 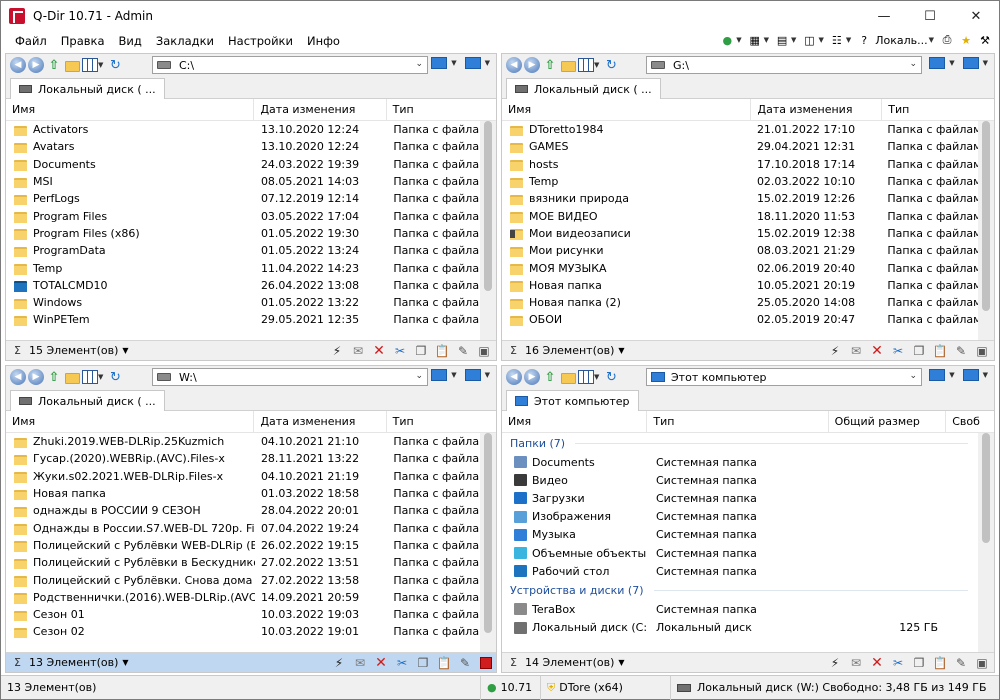 I want to click on table-row: MSI 08.05.2021 14:03 Папка с файлами, so click(x=243, y=181).